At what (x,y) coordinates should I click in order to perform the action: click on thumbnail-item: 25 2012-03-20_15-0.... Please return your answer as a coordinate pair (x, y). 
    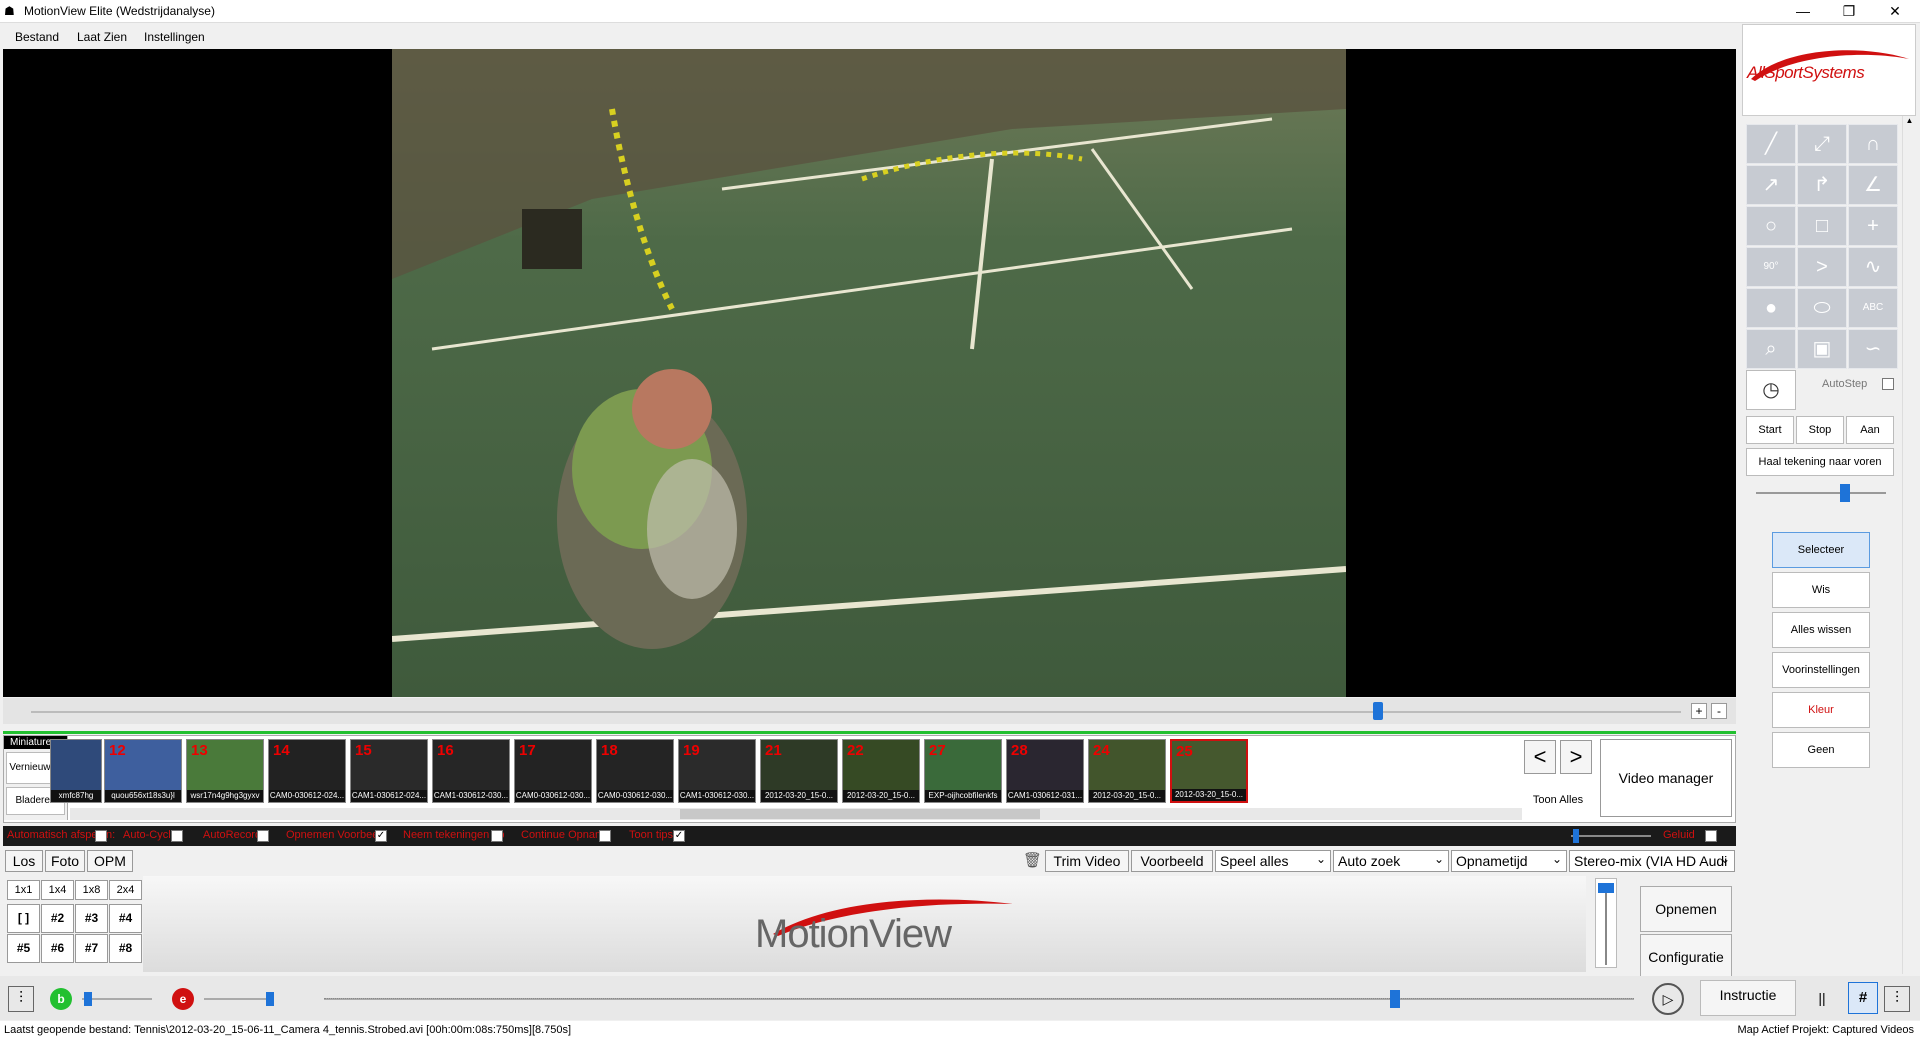
    Looking at the image, I should click on (1209, 771).